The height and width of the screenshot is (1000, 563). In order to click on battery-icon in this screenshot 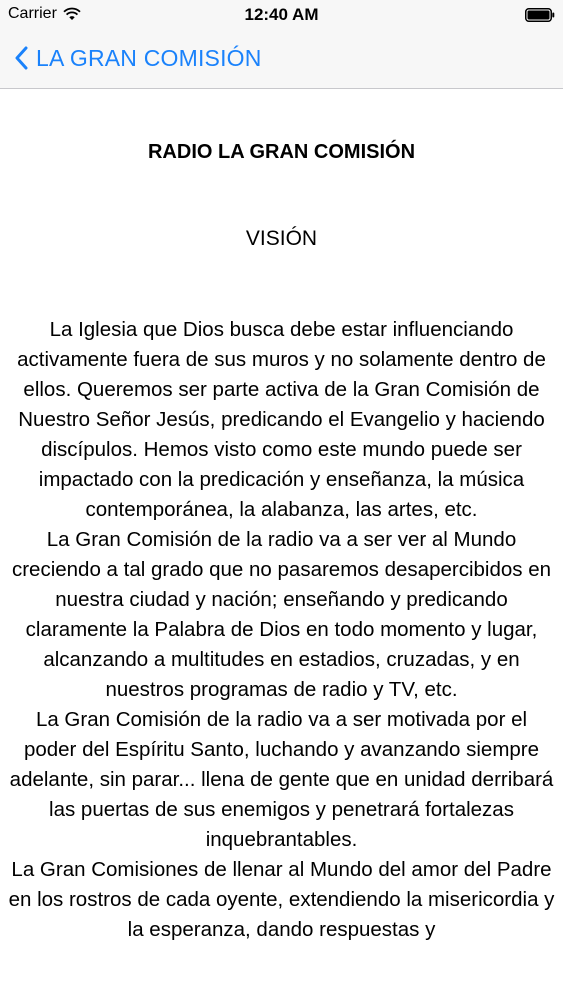, I will do `click(540, 15)`.